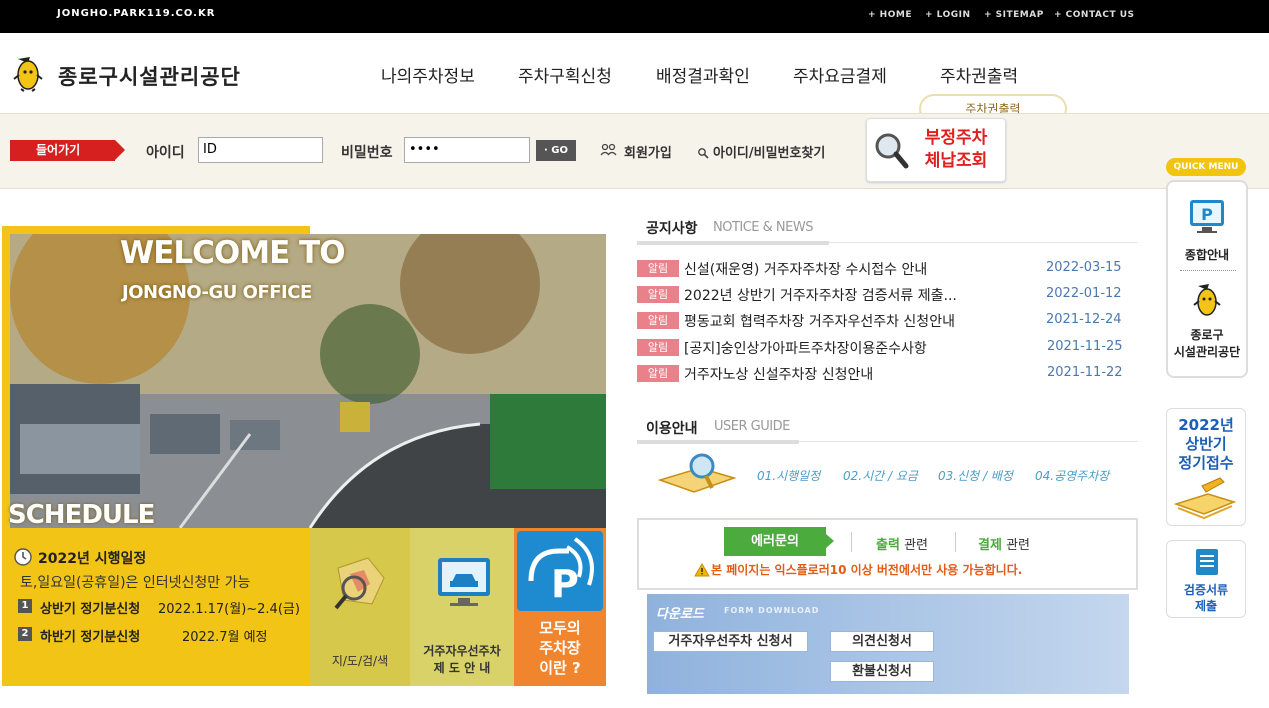  I want to click on guide-schedule-link: 01.시행일정, so click(788, 475).